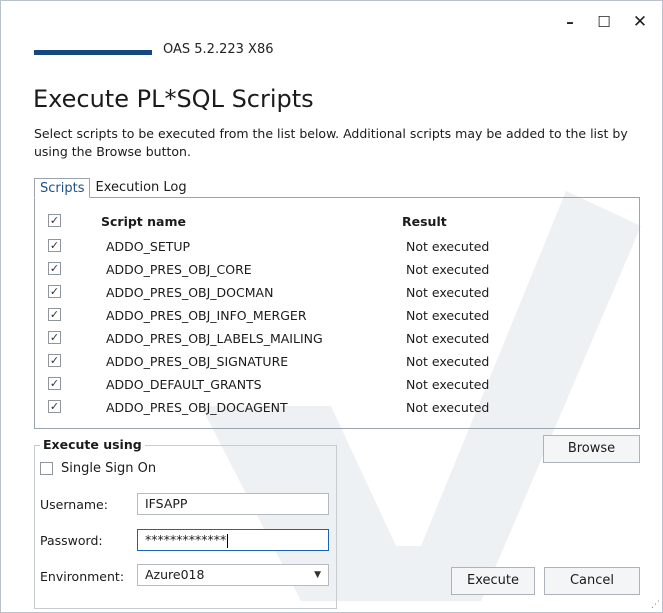 The height and width of the screenshot is (613, 663). What do you see at coordinates (337, 221) in the screenshot?
I see `table-header-row: ✓ Script name Result` at bounding box center [337, 221].